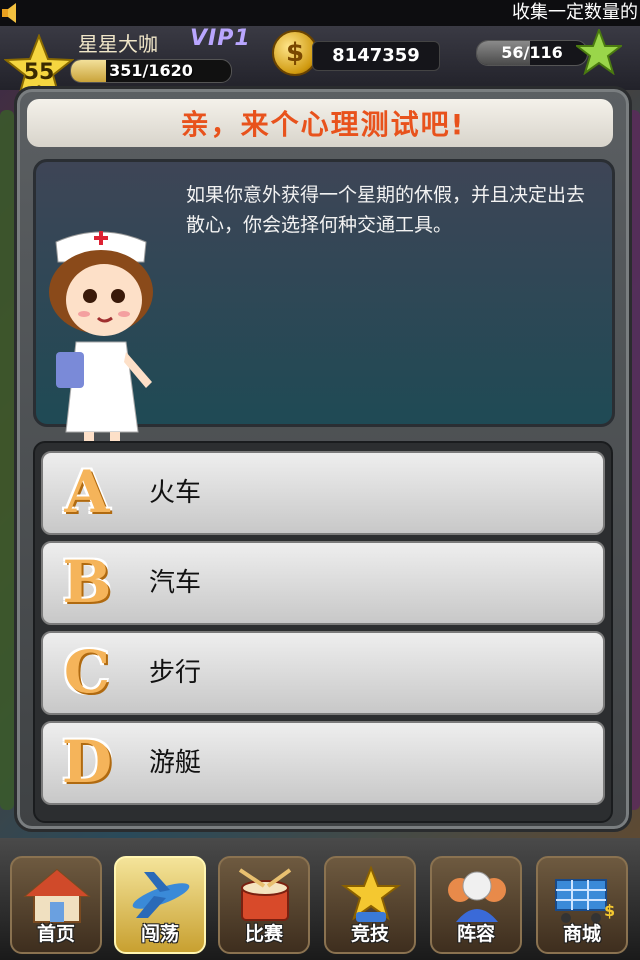 Image resolution: width=640 pixels, height=960 pixels. I want to click on energy-bar: 56/116, so click(532, 53).